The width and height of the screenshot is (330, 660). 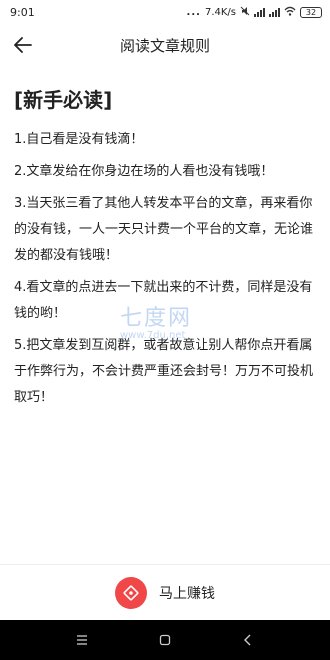 I want to click on nav-back-button, so click(x=248, y=640).